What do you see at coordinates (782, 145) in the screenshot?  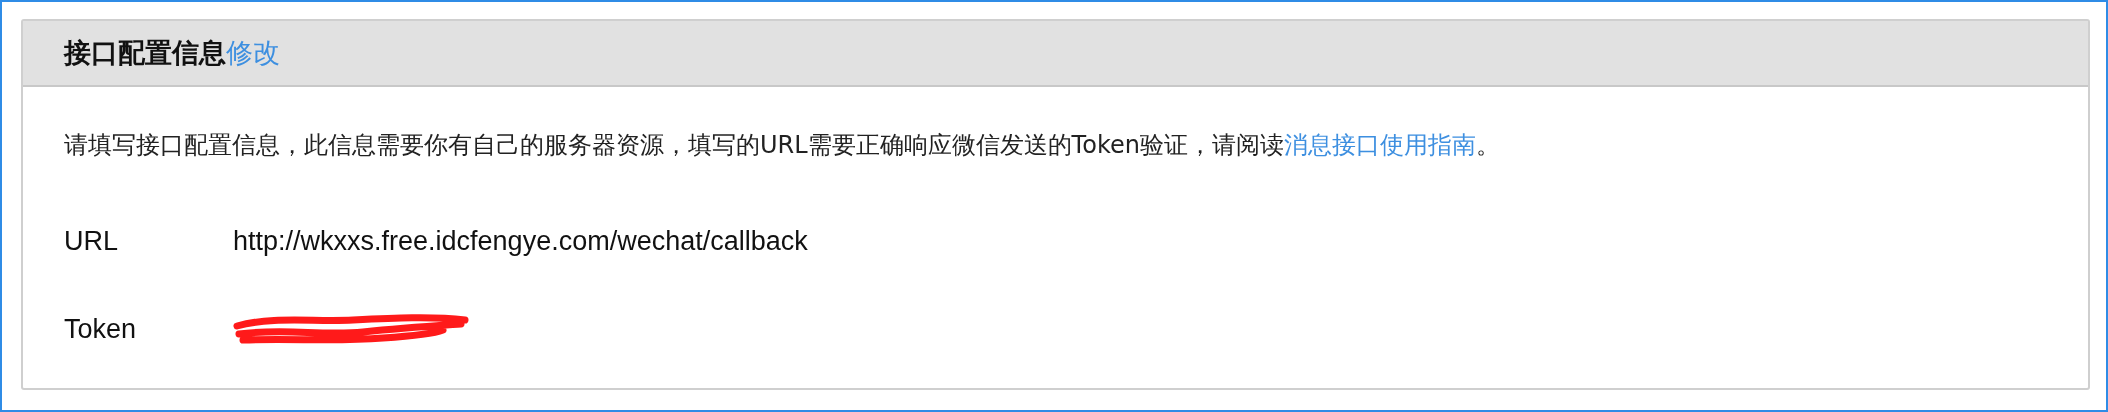 I see `description-text: 请填写接口配置信息，此信息需要你有自己的服务器资源，填写的URL需要正确响应微信发送的Token验证，请阅读消息接口使用指南。` at bounding box center [782, 145].